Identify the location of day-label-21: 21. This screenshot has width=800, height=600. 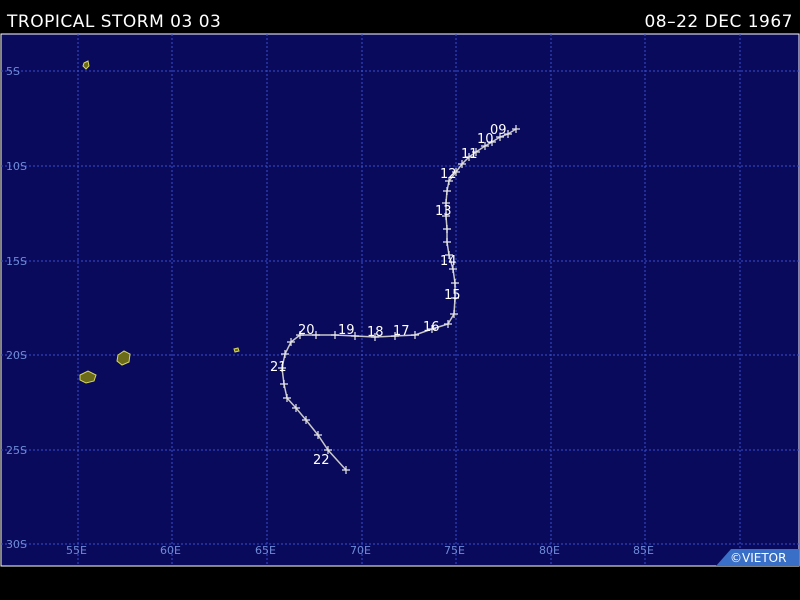
(278, 367).